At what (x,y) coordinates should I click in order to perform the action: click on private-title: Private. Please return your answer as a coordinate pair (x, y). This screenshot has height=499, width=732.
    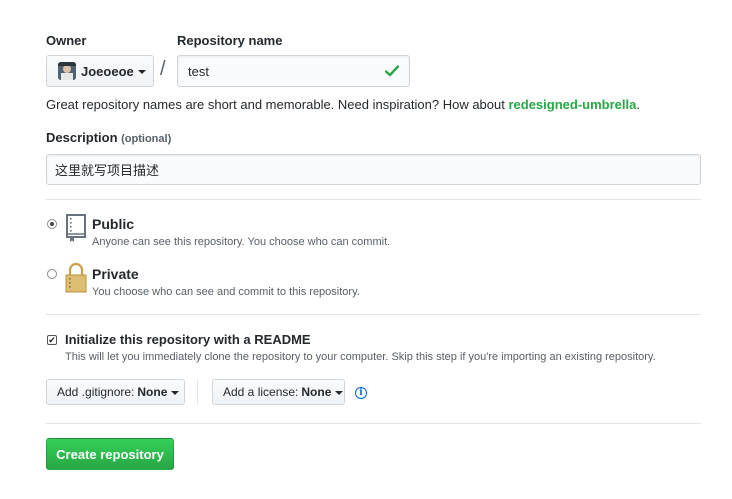
    Looking at the image, I should click on (115, 274).